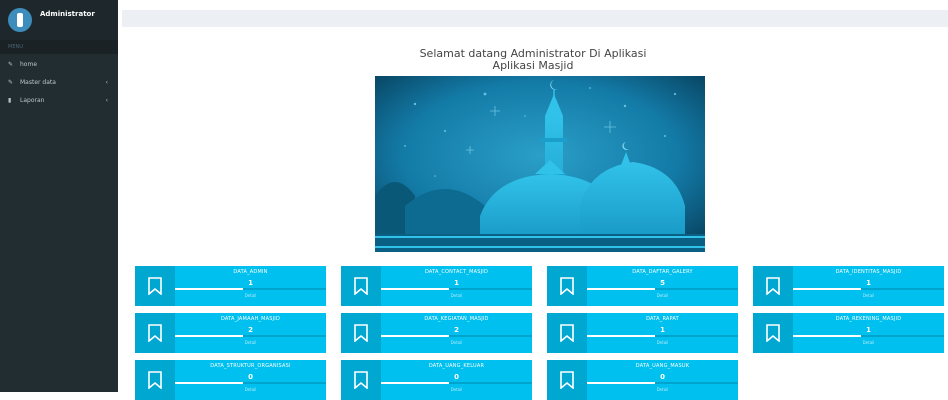 The height and width of the screenshot is (400, 948). Describe the element at coordinates (20, 20) in the screenshot. I see `avatar` at that location.